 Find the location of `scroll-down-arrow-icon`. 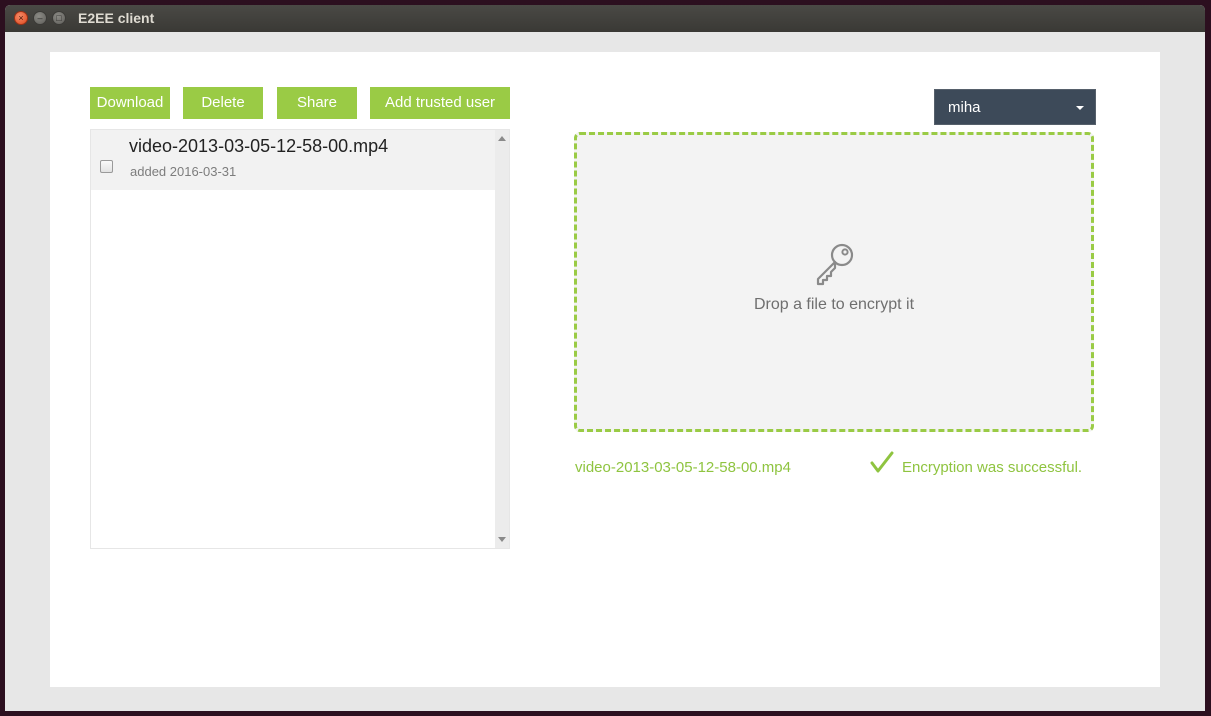

scroll-down-arrow-icon is located at coordinates (502, 539).